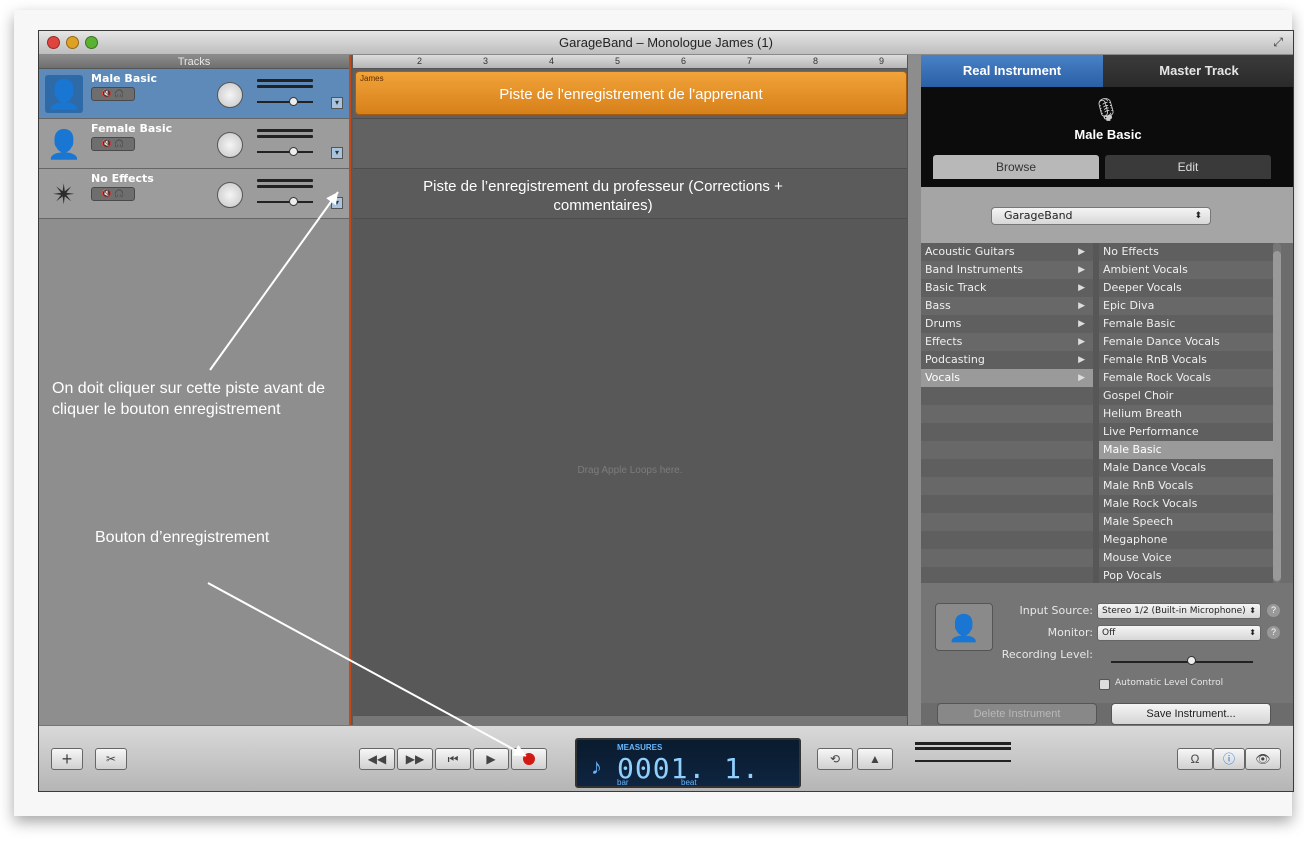 The width and height of the screenshot is (1304, 841). Describe the element at coordinates (1101, 216) in the screenshot. I see `library-select: GarageBand ⬍` at that location.